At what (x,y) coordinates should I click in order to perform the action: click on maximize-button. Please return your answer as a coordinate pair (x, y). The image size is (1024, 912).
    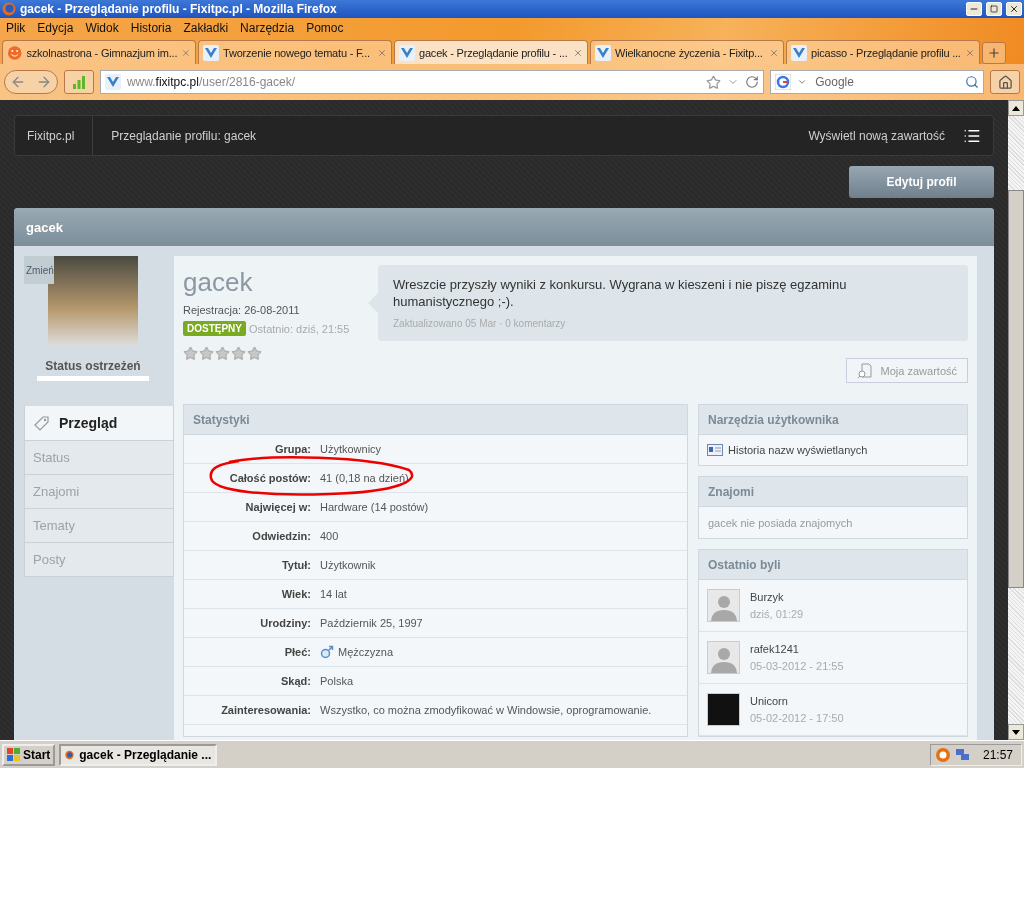
    Looking at the image, I should click on (994, 9).